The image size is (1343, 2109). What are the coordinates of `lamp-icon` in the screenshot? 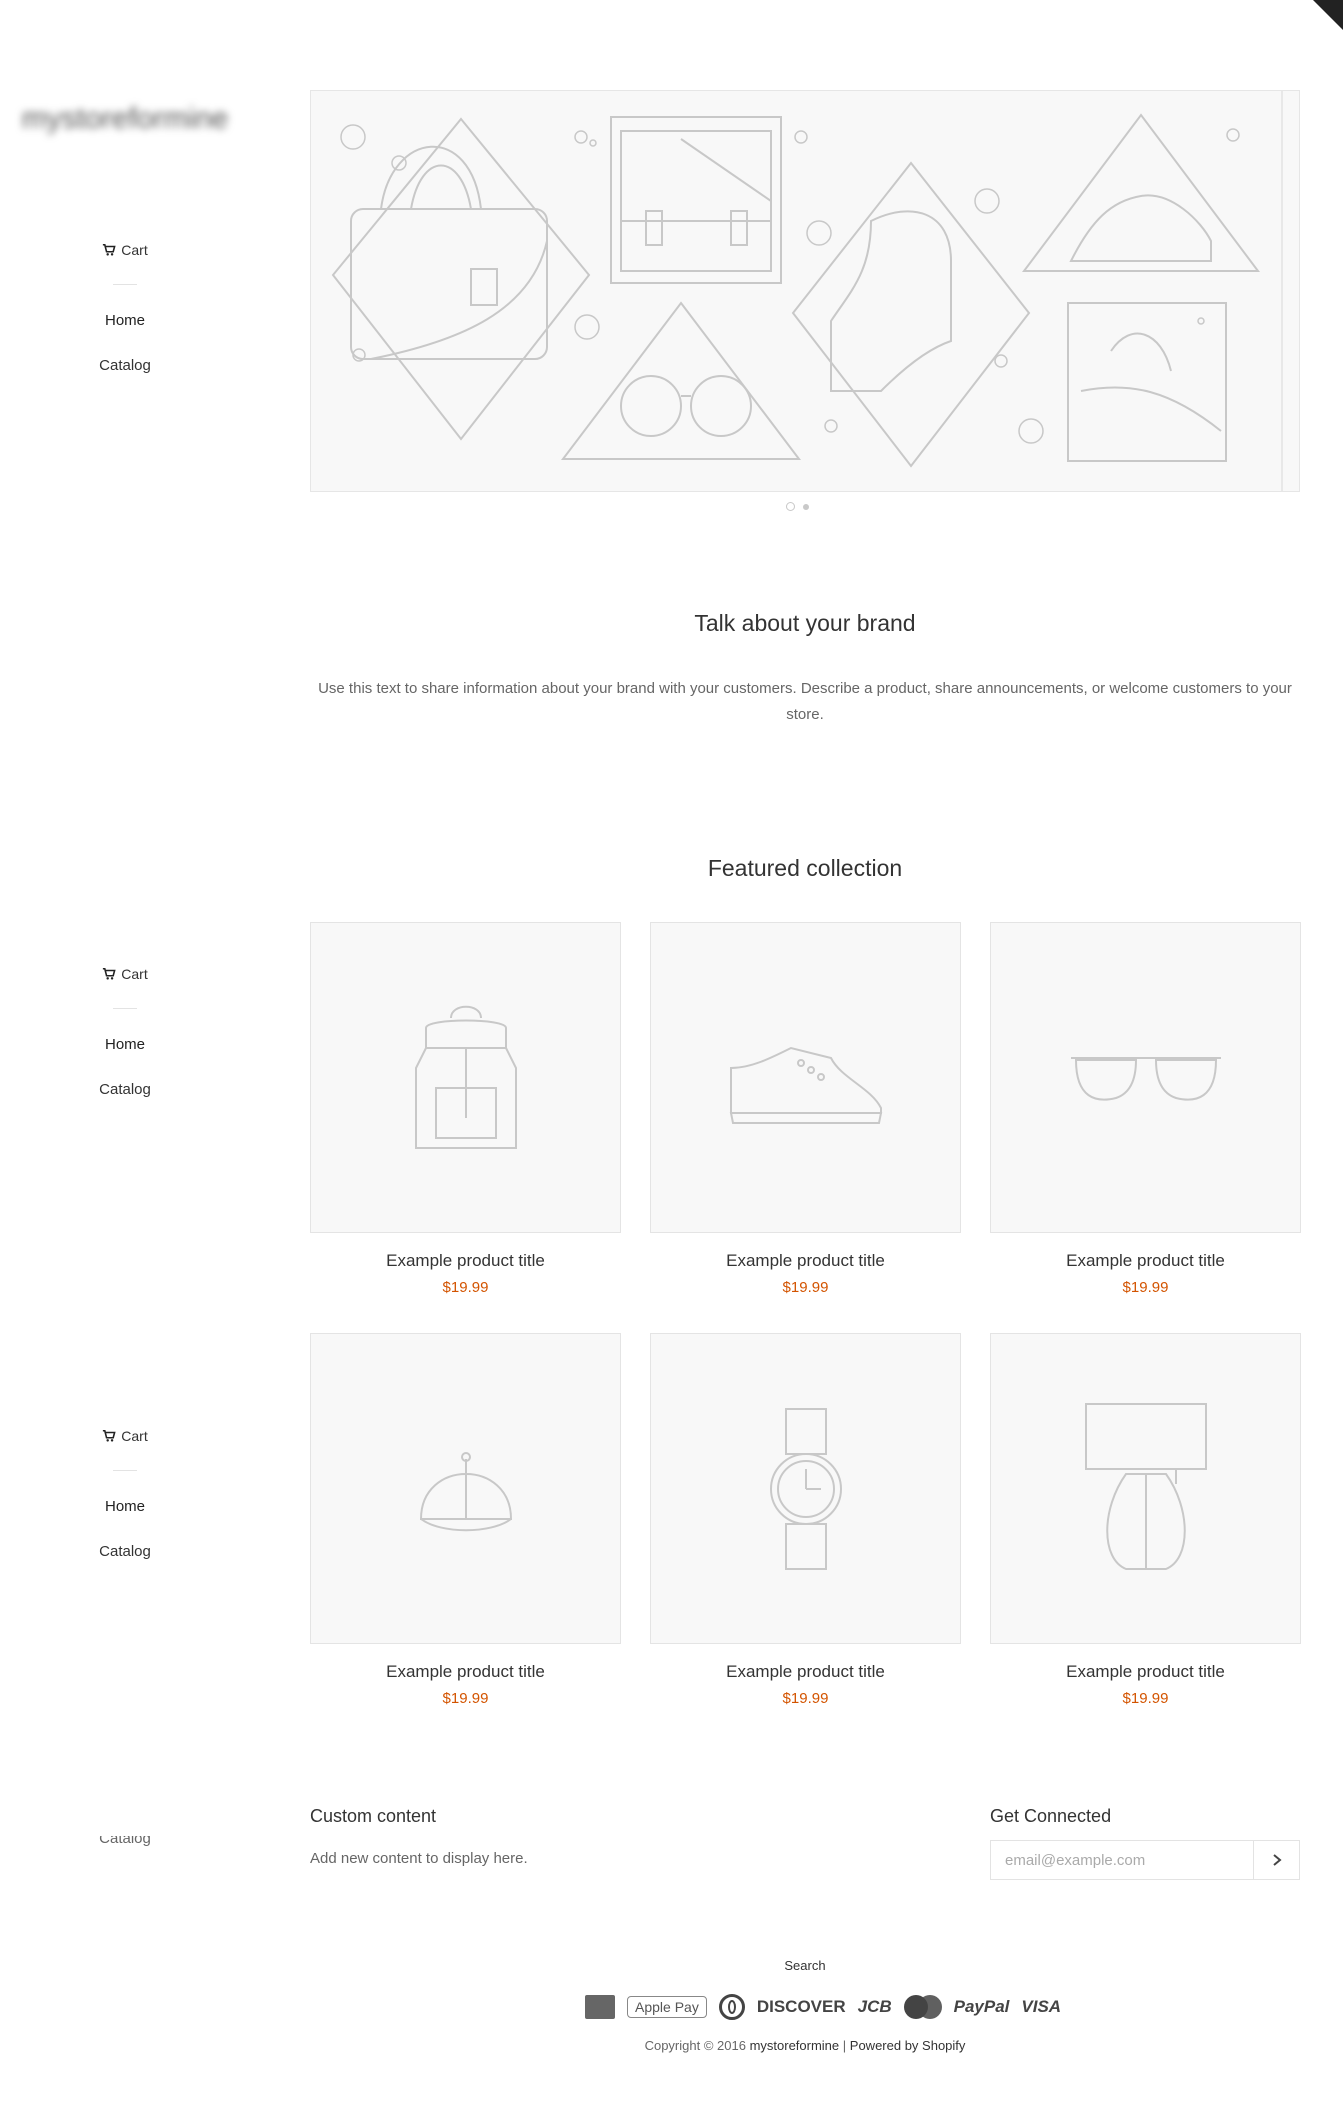 It's located at (1145, 1486).